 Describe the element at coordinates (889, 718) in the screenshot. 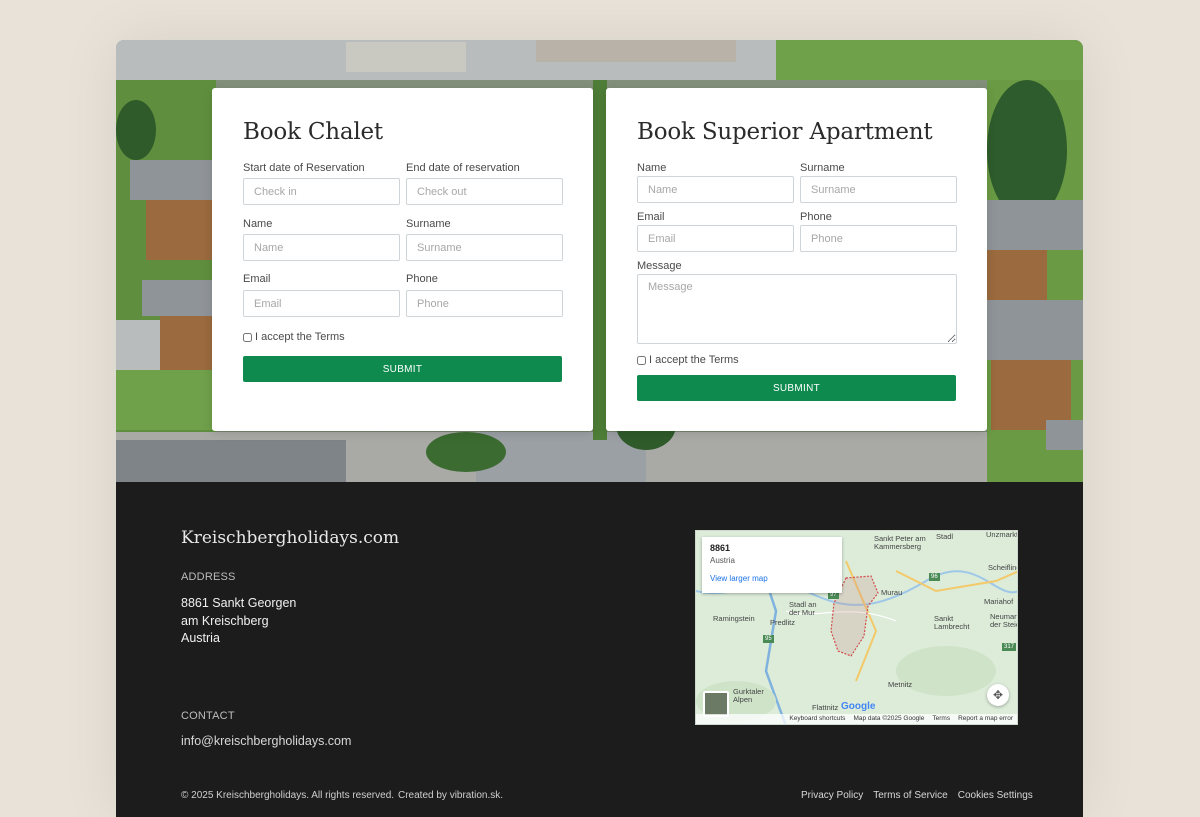

I see `map-data-text: Map data ©2025 Google` at that location.